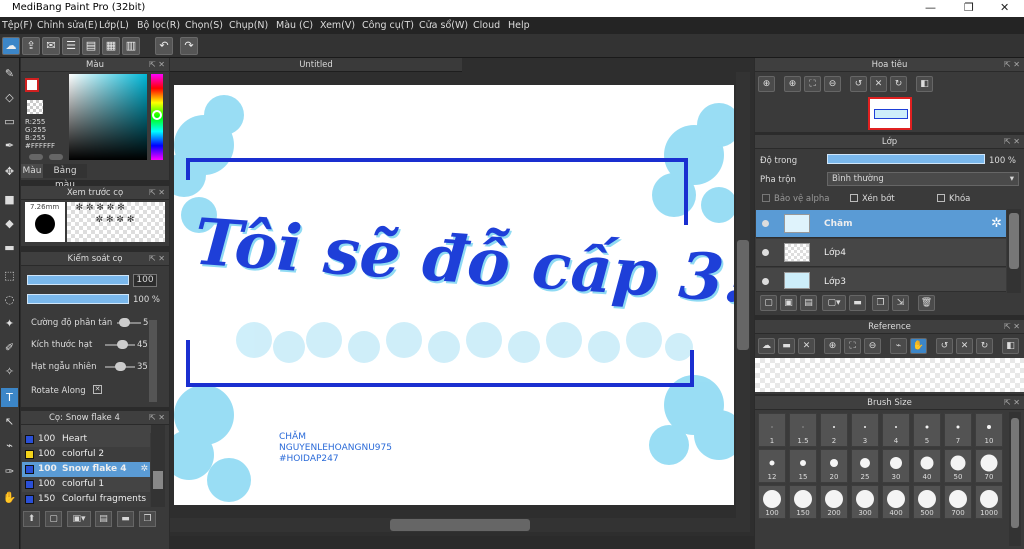 Image resolution: width=1024 pixels, height=549 pixels. Describe the element at coordinates (9, 73) in the screenshot. I see `brush-tool-icon: ✎` at that location.